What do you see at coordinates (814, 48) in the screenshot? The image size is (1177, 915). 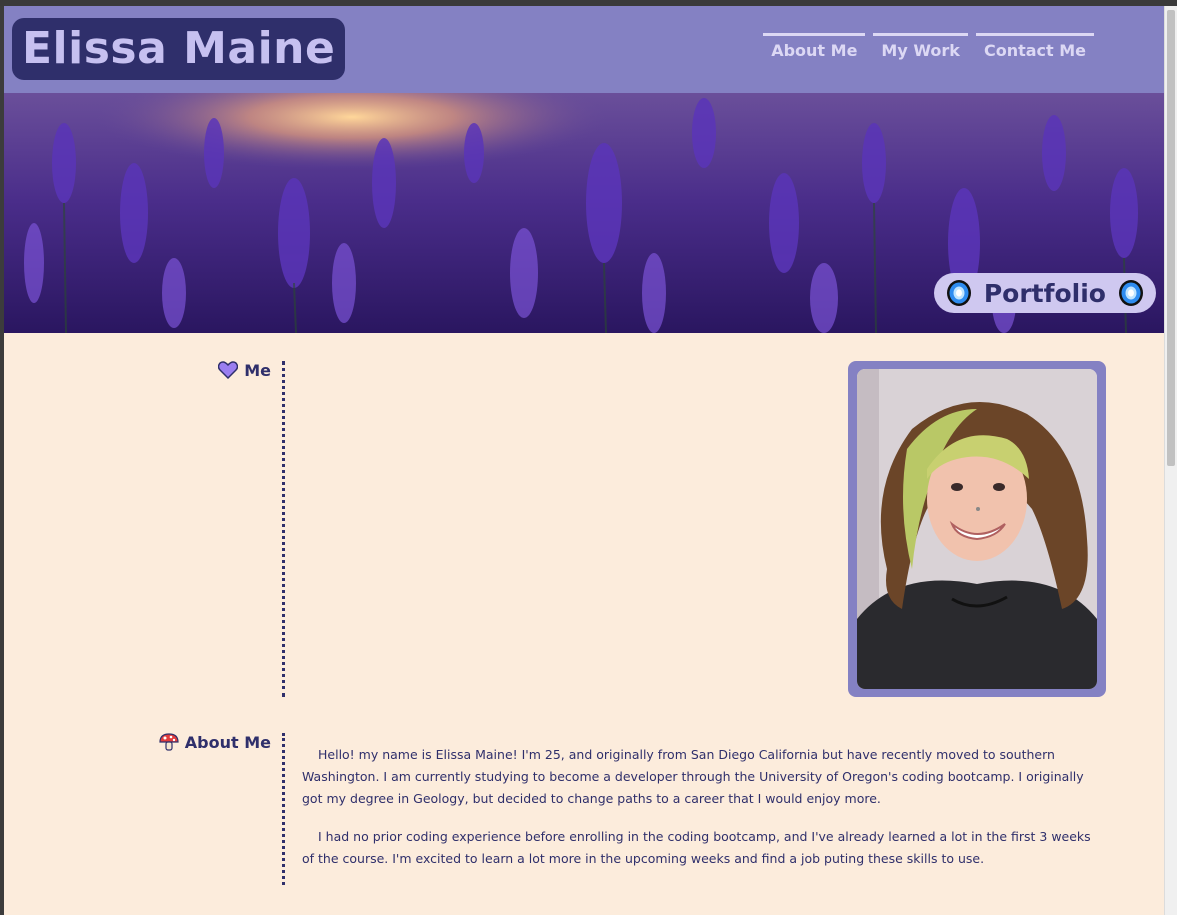 I see `nav-about-me: About Me` at bounding box center [814, 48].